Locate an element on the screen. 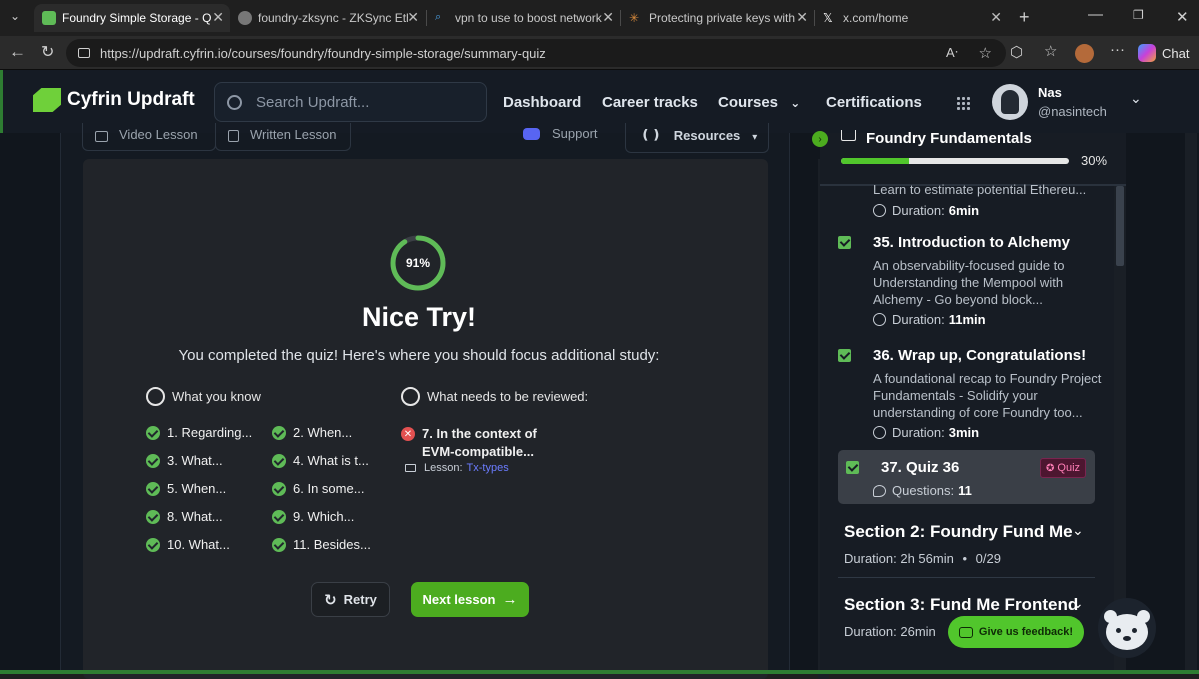 Image resolution: width=1199 pixels, height=679 pixels. nav-courses: Courses ⌄ is located at coordinates (759, 102).